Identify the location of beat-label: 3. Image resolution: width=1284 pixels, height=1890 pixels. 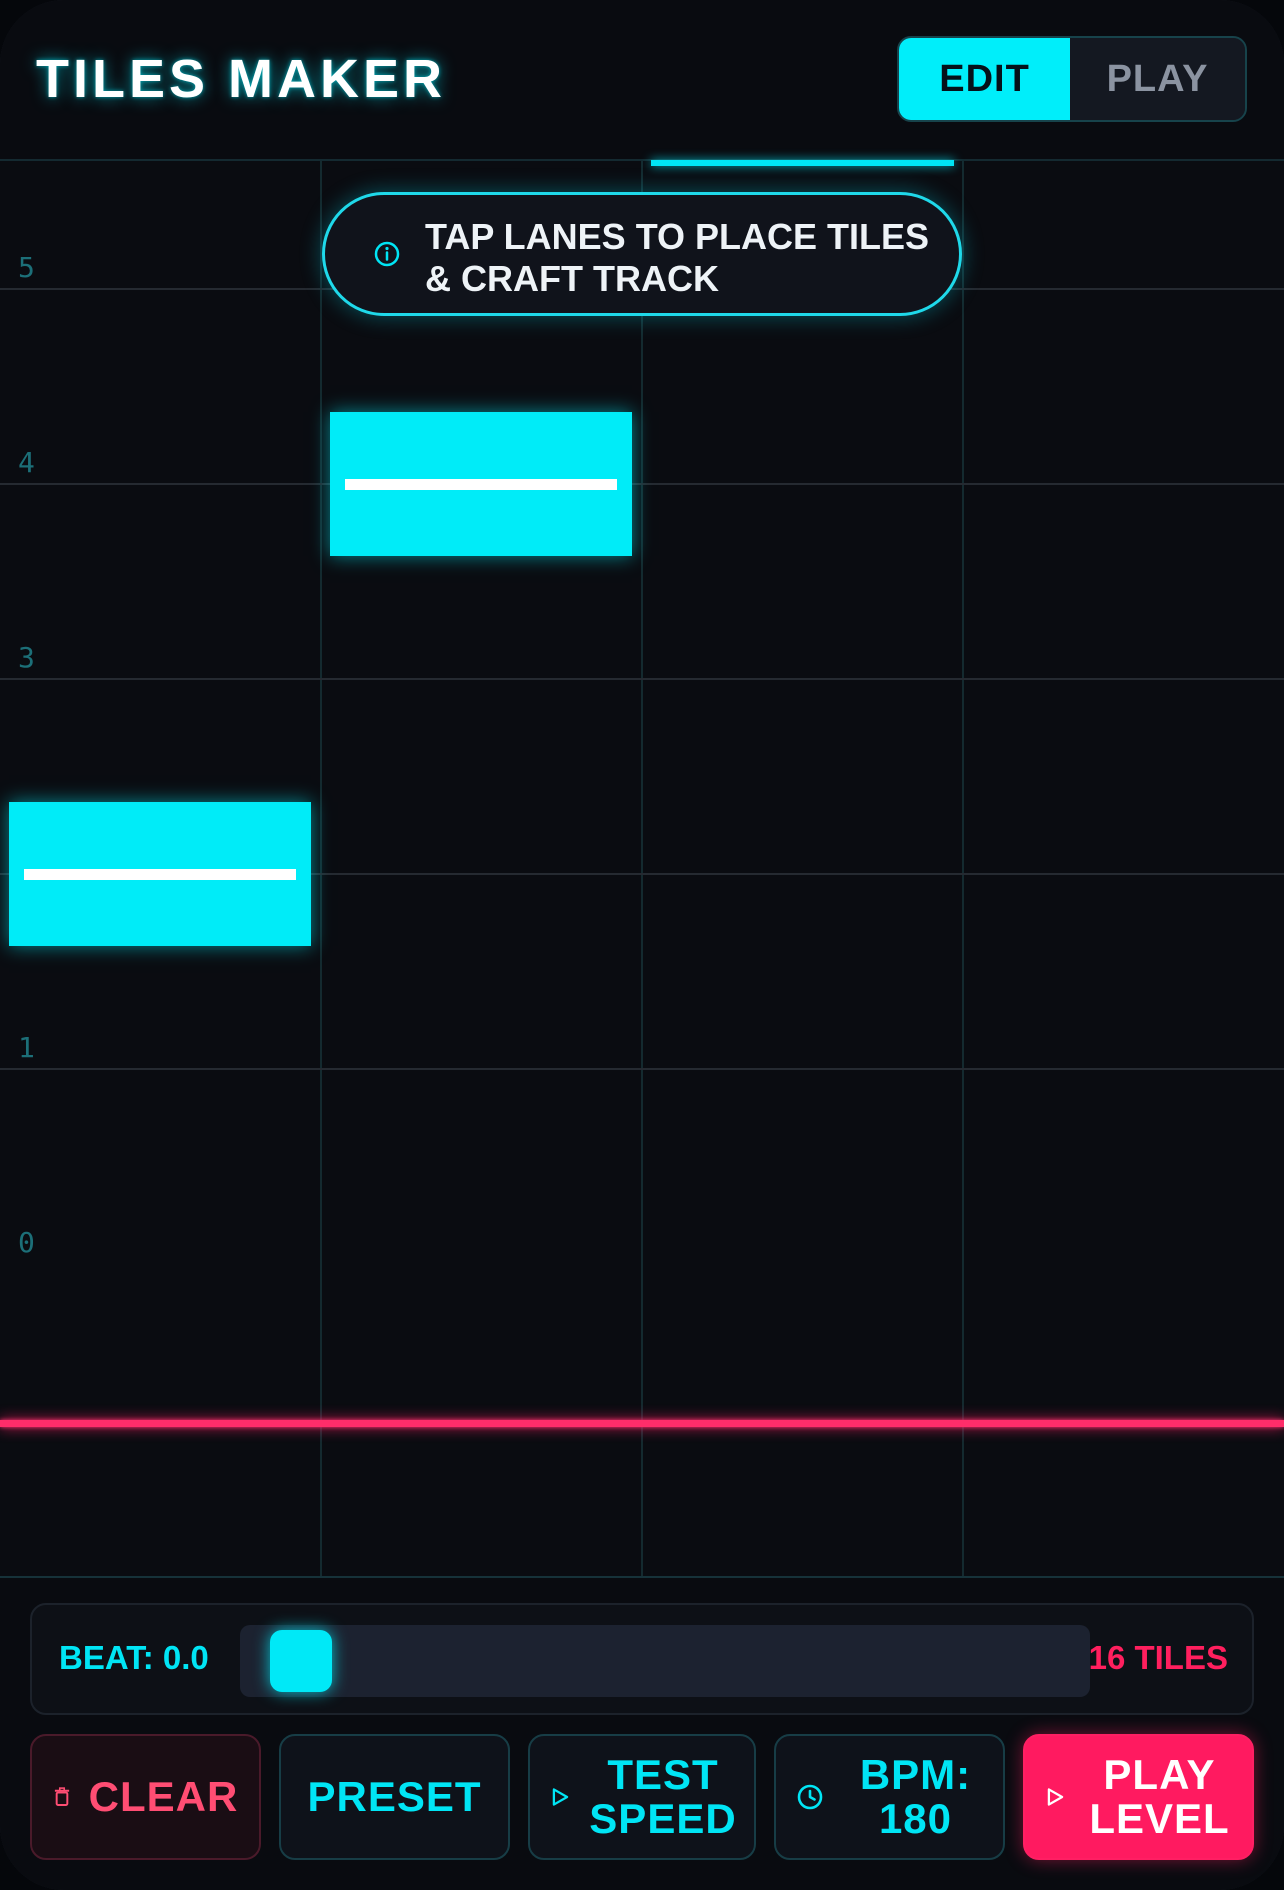
(26, 657).